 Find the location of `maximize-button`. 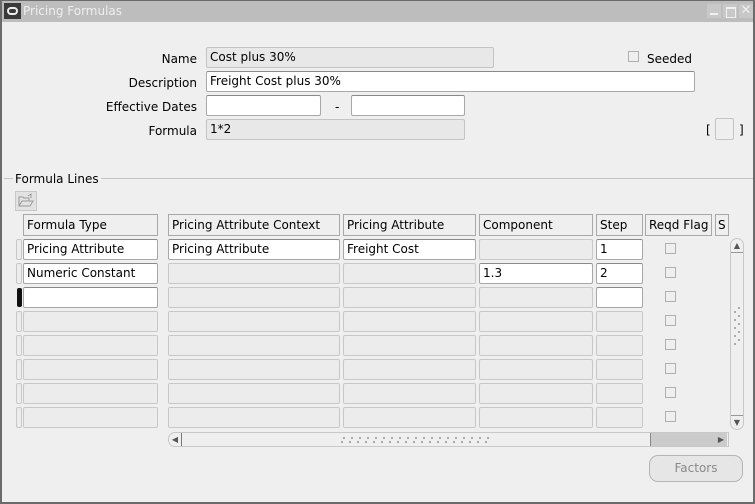

maximize-button is located at coordinates (730, 11).